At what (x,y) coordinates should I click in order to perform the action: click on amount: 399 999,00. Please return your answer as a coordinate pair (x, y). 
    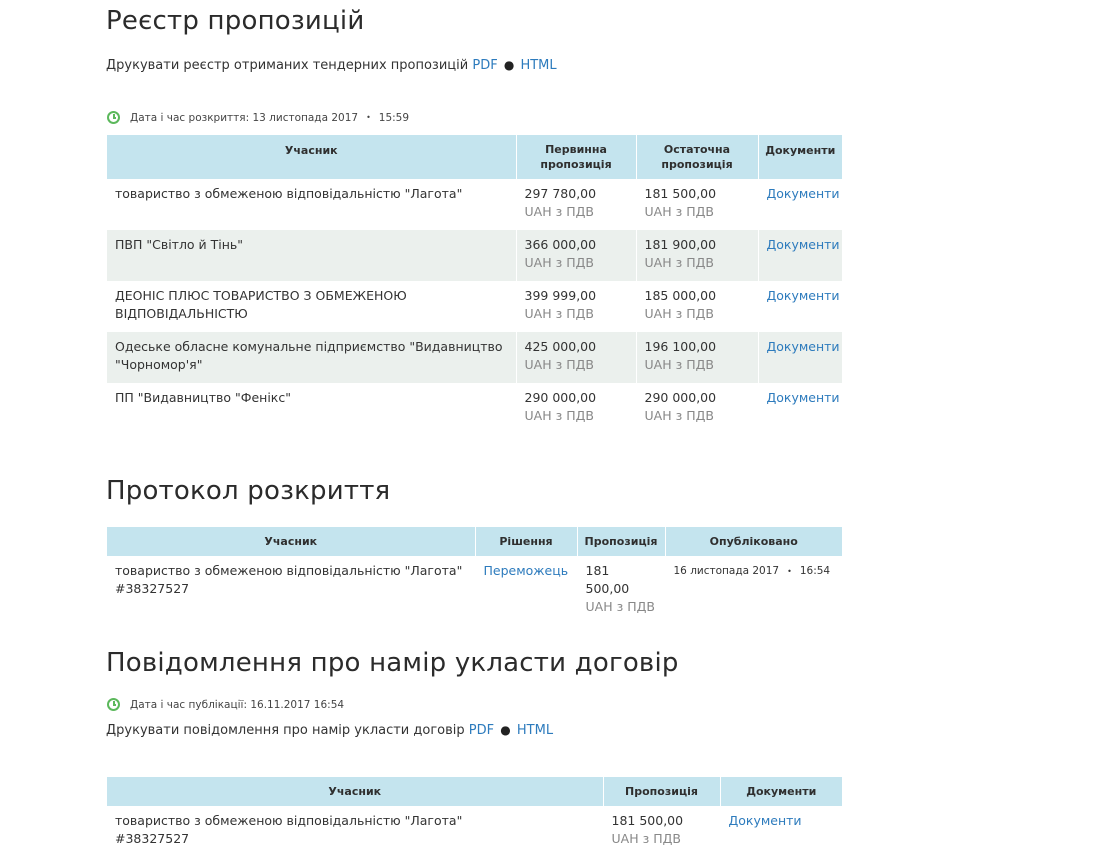
    Looking at the image, I should click on (560, 295).